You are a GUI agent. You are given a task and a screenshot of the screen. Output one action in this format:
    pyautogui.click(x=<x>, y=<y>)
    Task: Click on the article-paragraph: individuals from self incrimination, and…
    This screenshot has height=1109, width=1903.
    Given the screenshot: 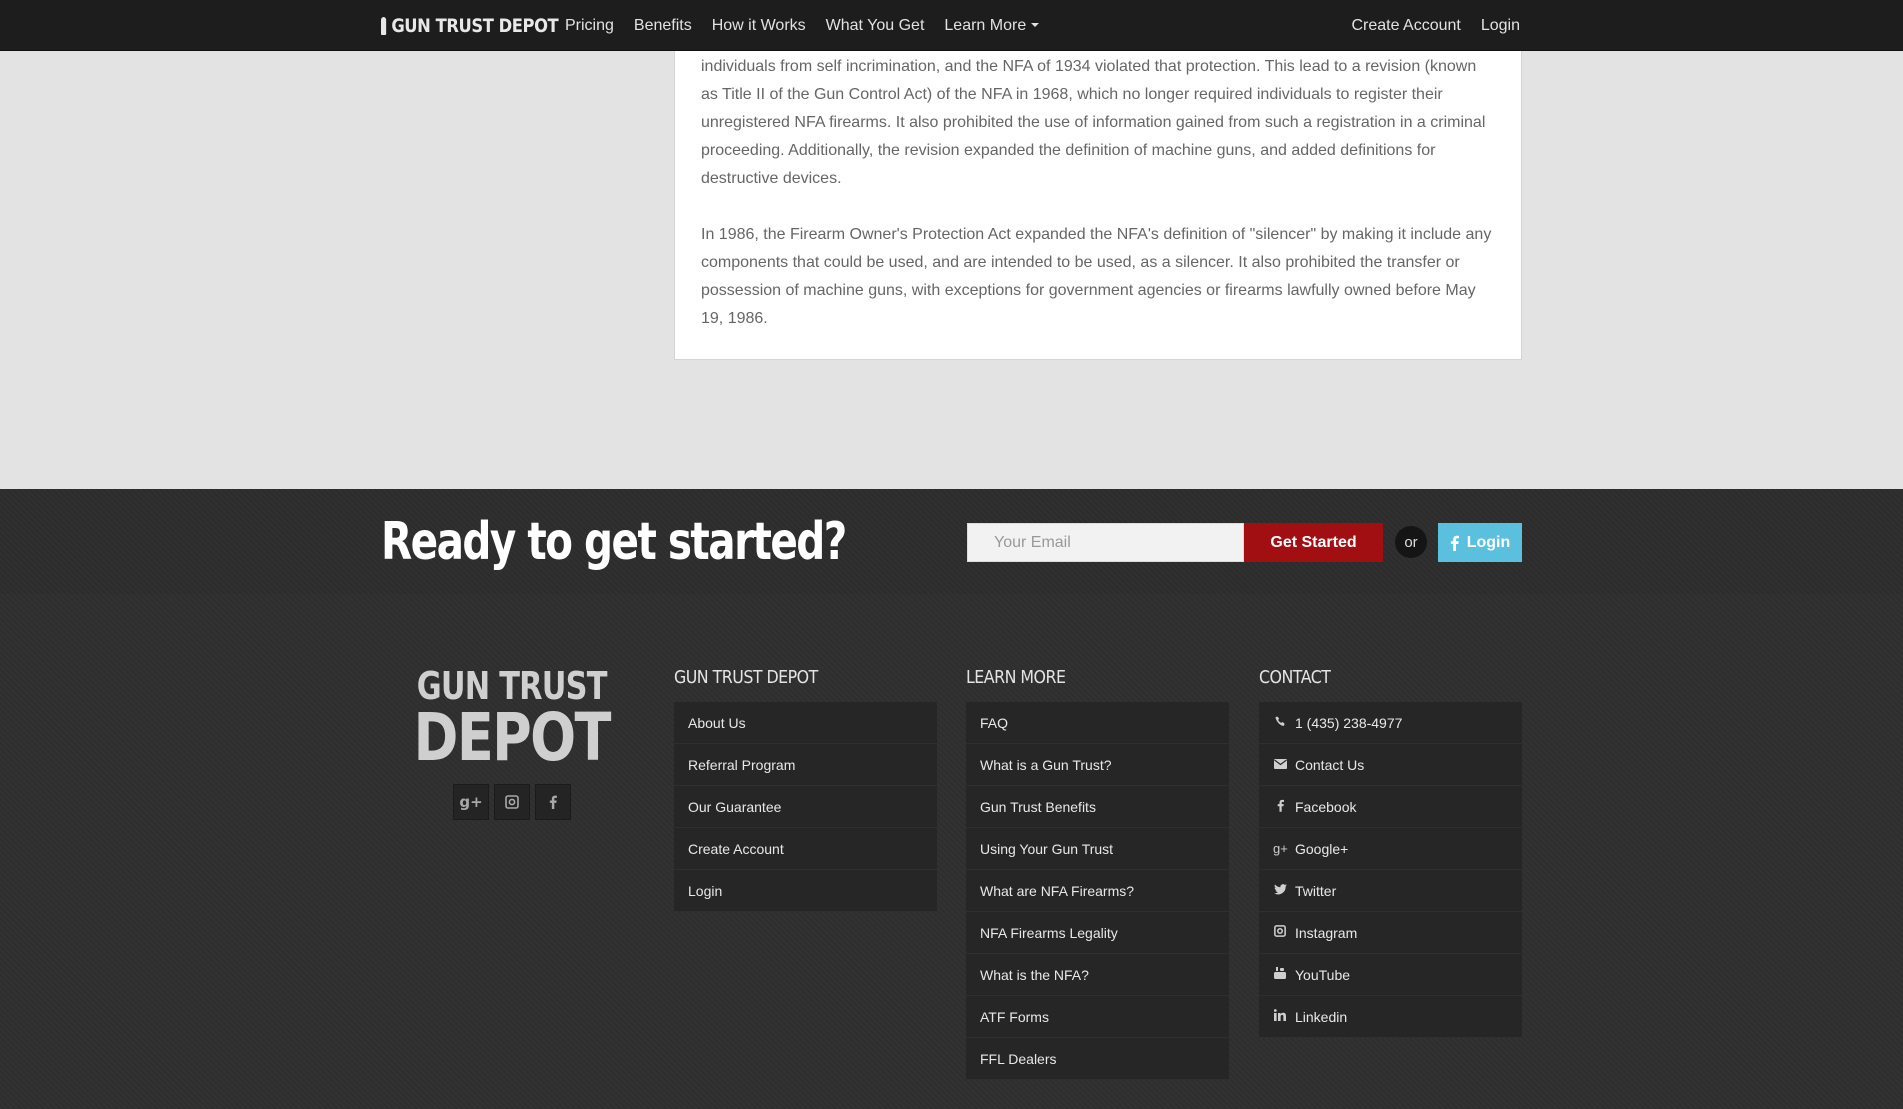 What is the action you would take?
    pyautogui.click(x=1093, y=122)
    